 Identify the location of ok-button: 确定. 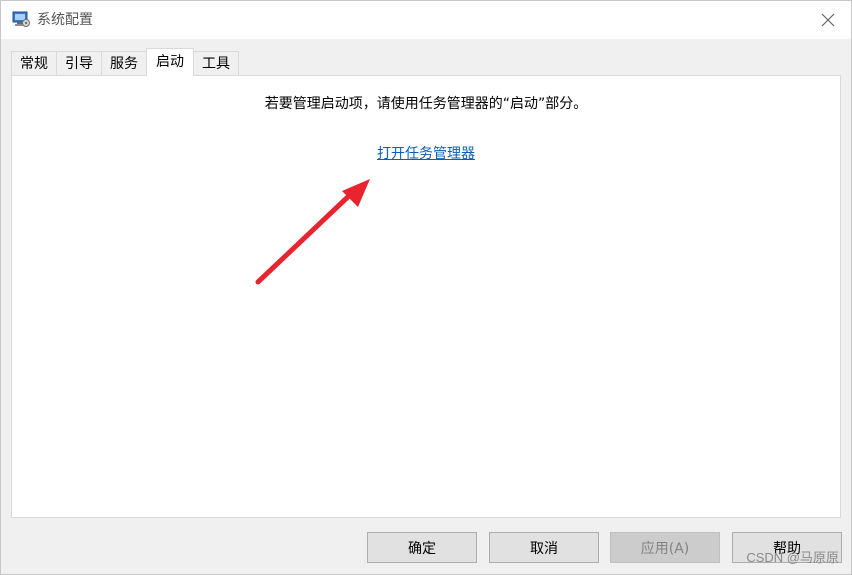
(422, 547).